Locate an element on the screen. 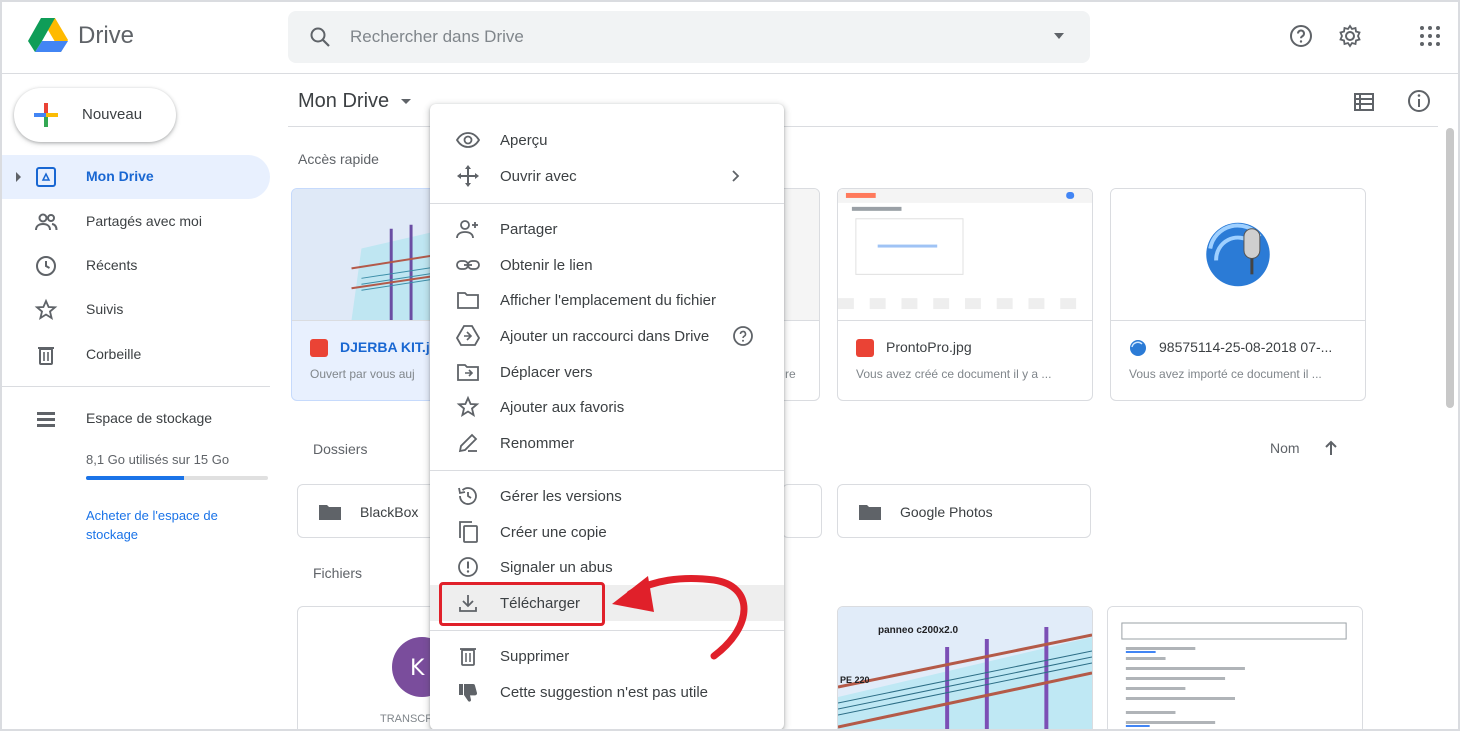  share-person-icon is located at coordinates (467, 229).